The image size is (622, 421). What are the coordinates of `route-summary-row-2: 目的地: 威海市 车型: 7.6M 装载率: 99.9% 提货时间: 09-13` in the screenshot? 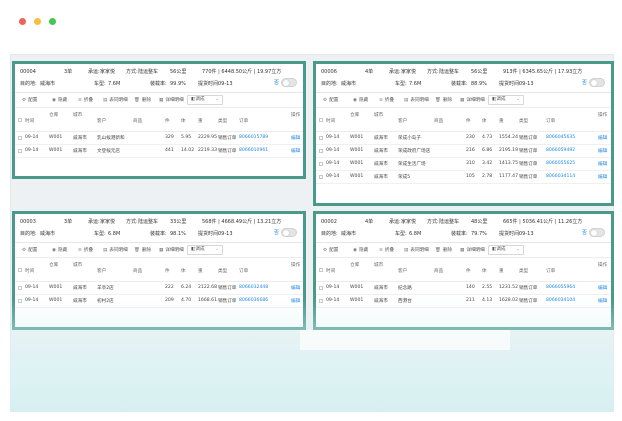 It's located at (159, 84).